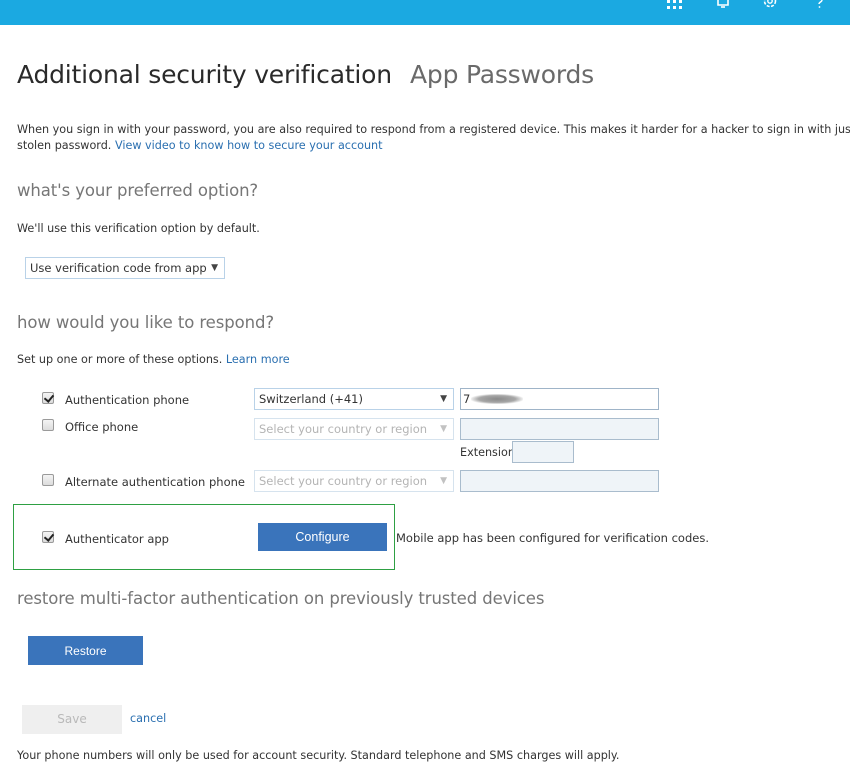  What do you see at coordinates (723, 5) in the screenshot?
I see `bell-icon` at bounding box center [723, 5].